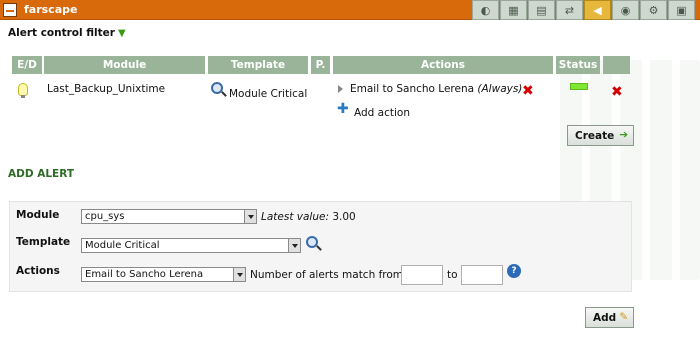  What do you see at coordinates (595, 135) in the screenshot?
I see `create-button-label: Create` at bounding box center [595, 135].